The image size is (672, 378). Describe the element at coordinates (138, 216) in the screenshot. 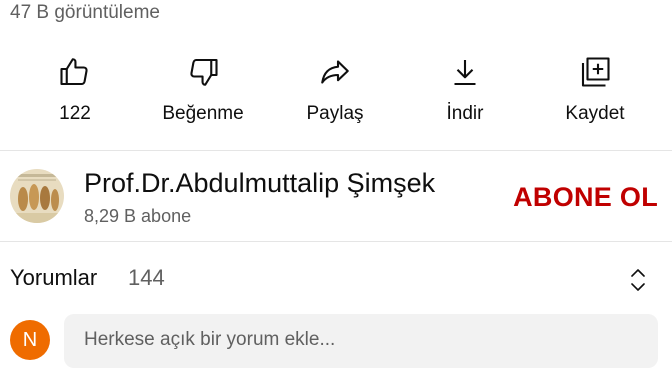

I see `subscriber-count: 8,29 B abone` at that location.